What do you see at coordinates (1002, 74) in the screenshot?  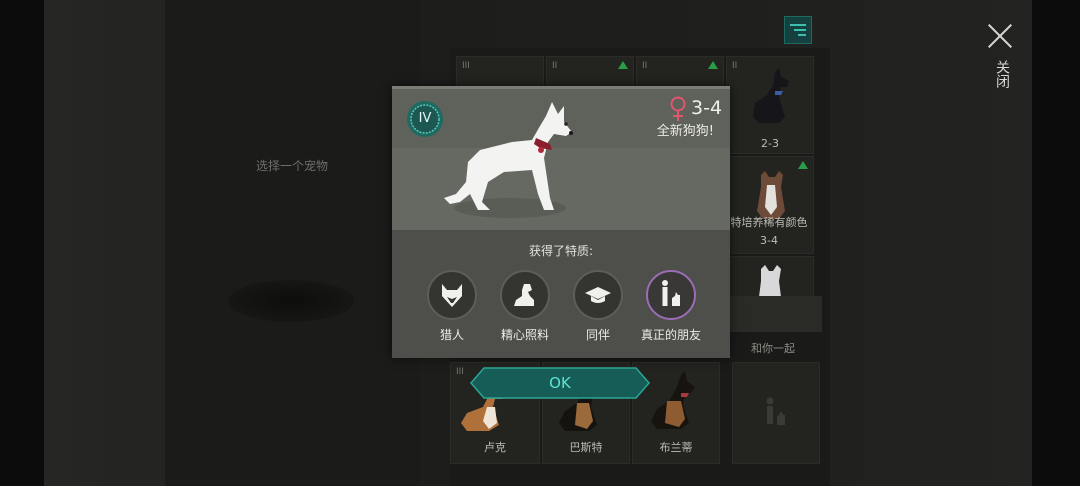 I see `close-label: 关闭` at bounding box center [1002, 74].